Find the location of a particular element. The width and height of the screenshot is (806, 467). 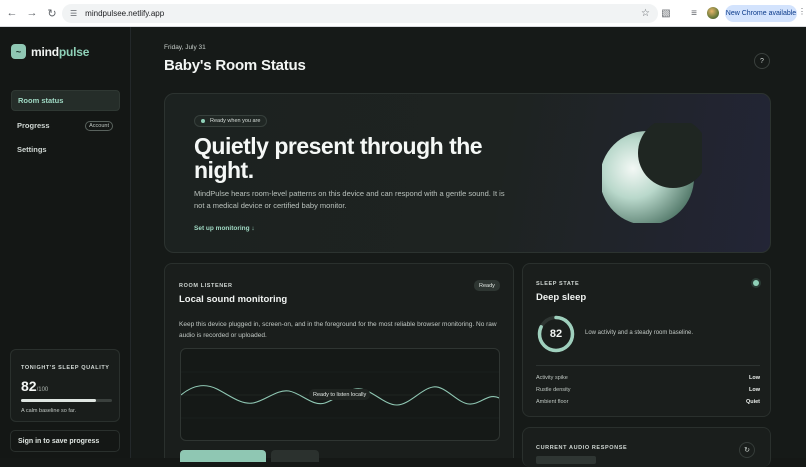

divider is located at coordinates (648, 365).